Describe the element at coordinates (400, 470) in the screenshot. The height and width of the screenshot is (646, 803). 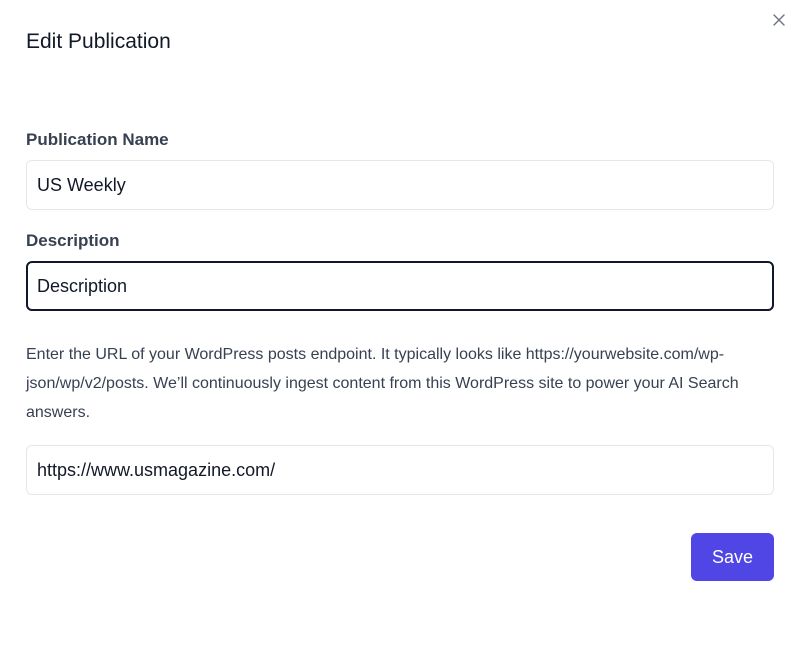
I see `wordpress-url-input` at that location.